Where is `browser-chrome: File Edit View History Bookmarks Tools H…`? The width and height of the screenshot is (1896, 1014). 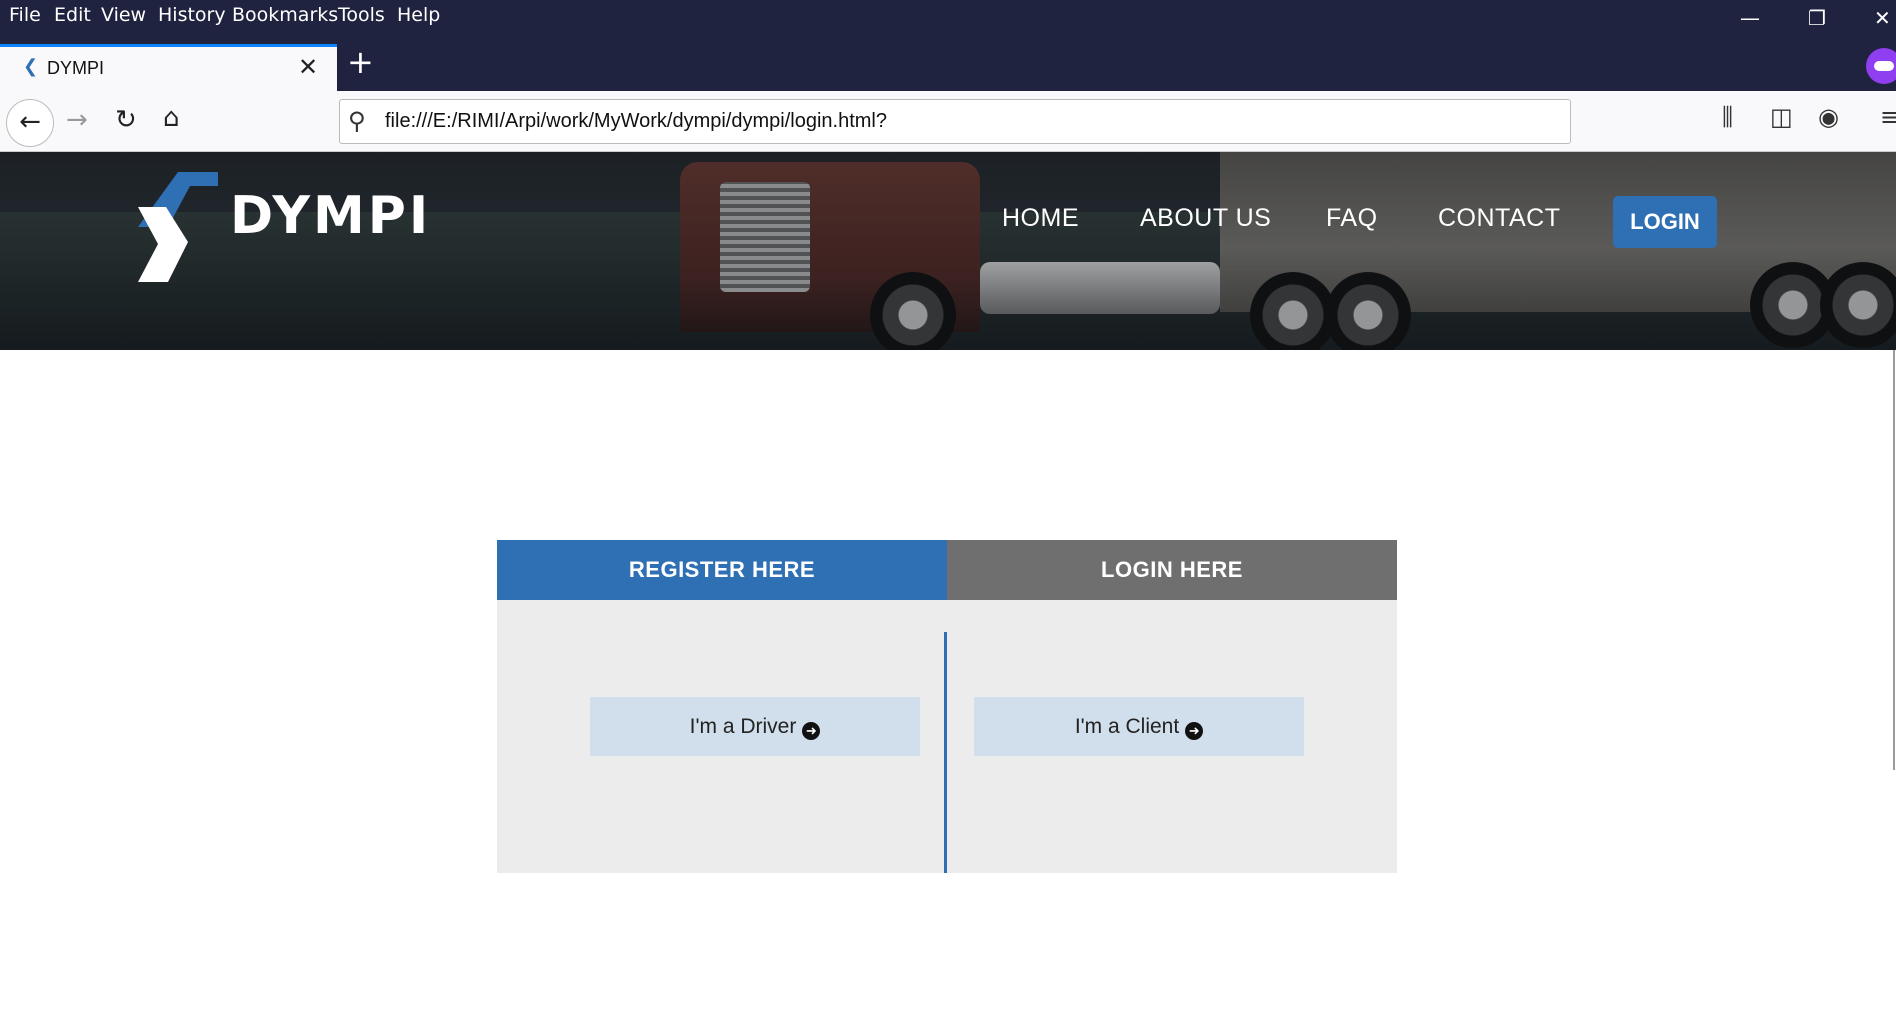
browser-chrome: File Edit View History Bookmarks Tools H… is located at coordinates (948, 76).